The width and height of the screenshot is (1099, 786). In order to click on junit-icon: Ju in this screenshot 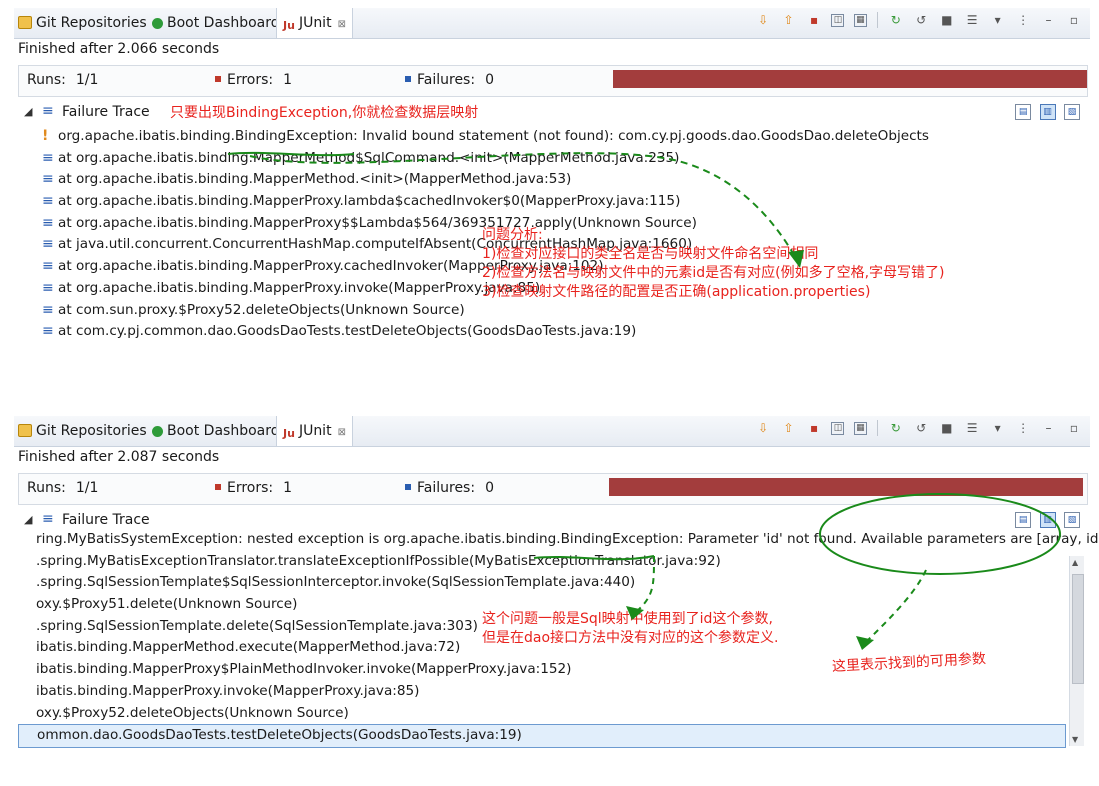, I will do `click(289, 433)`.